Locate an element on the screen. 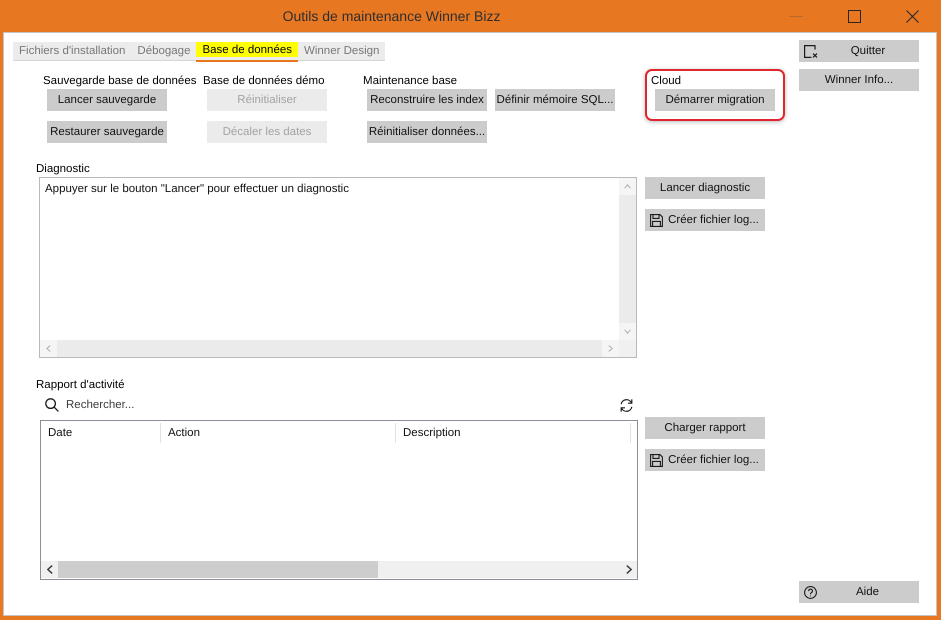 This screenshot has width=941, height=620. action-button: Restaurer sauvegarde is located at coordinates (107, 132).